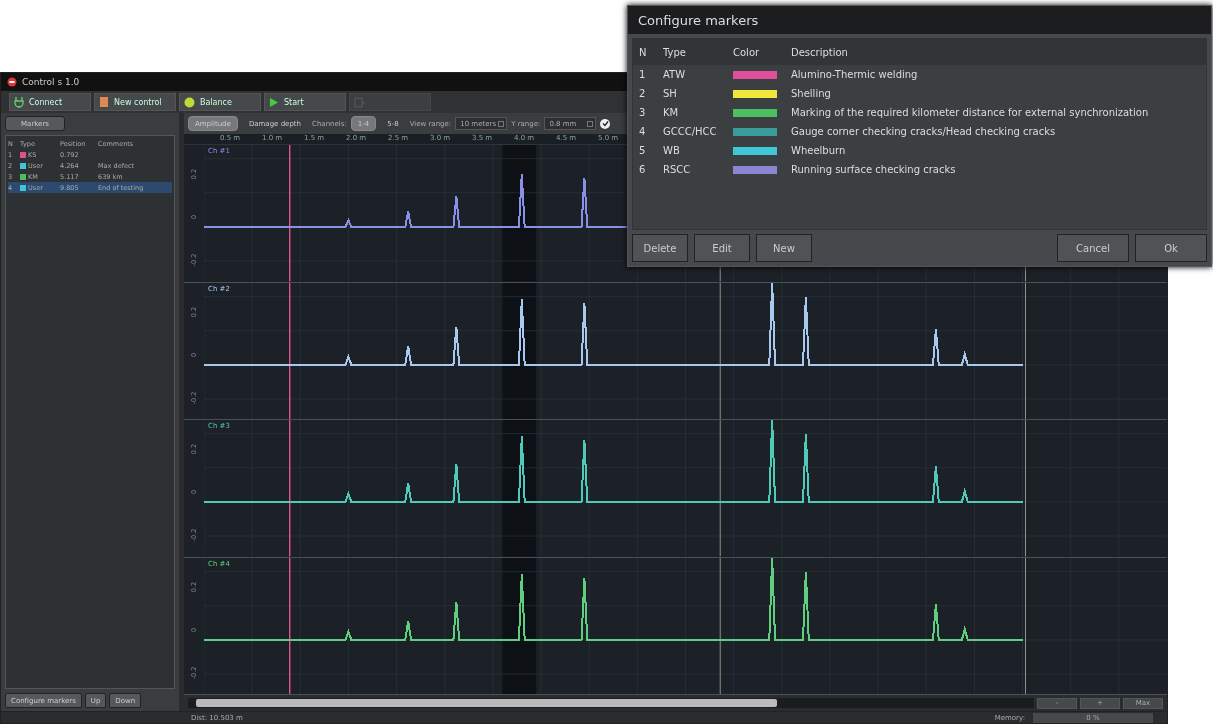  Describe the element at coordinates (919, 169) in the screenshot. I see `marker-type-row: 6 RSCC Running surface checking cracks` at that location.